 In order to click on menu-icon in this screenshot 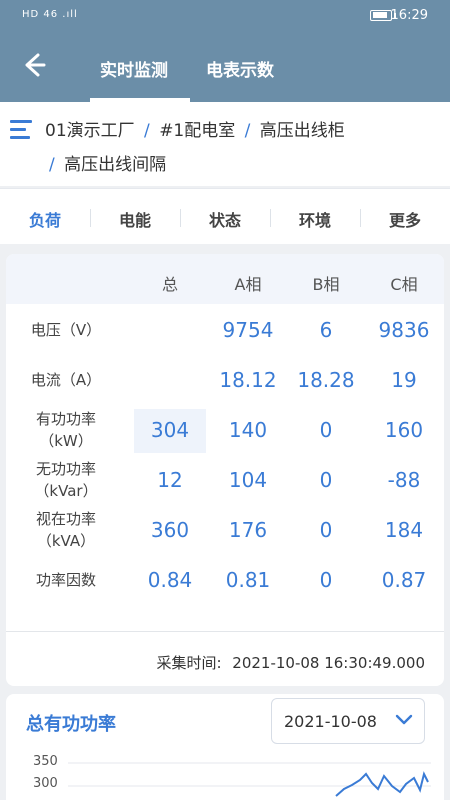, I will do `click(21, 130)`.